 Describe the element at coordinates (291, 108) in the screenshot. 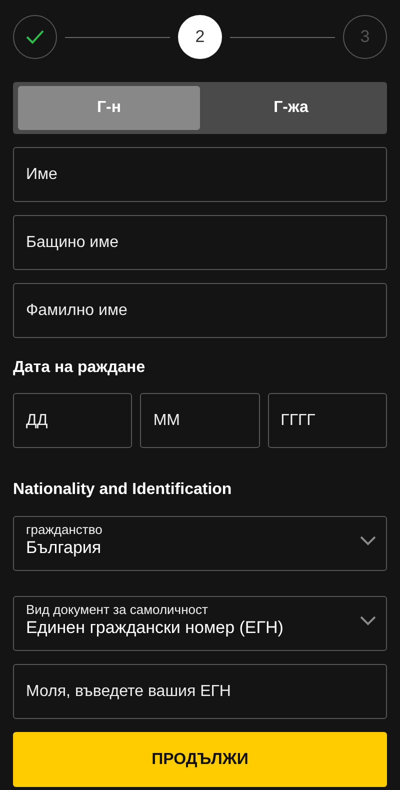

I see `gender-option: Г-жа` at that location.